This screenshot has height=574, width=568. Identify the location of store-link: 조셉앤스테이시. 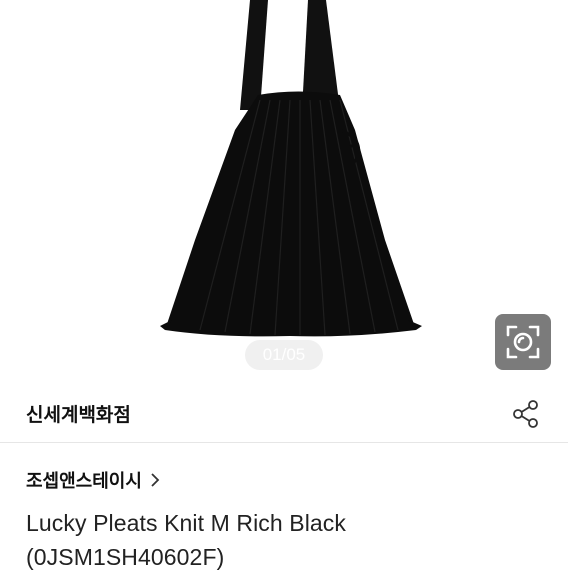
(93, 480).